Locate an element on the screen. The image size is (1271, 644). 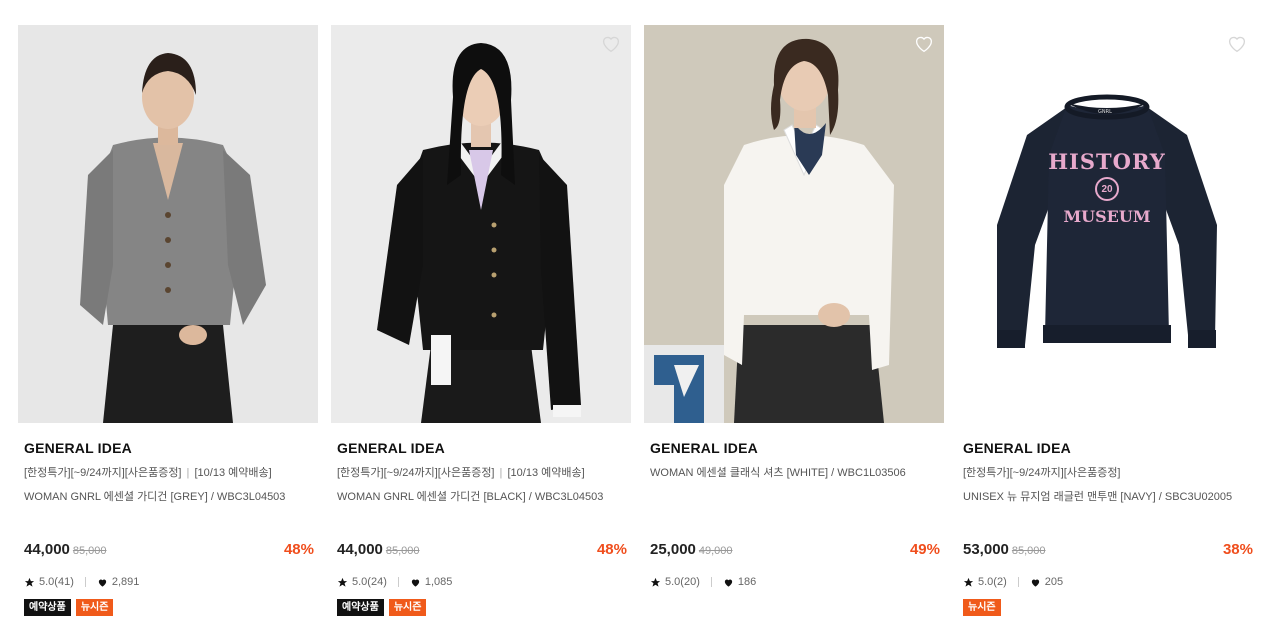
product-name: UNISEX 뉴 뮤지엄 래글런 맨투맨 [NAVY] / SBC3U02005 is located at coordinates (1108, 495).